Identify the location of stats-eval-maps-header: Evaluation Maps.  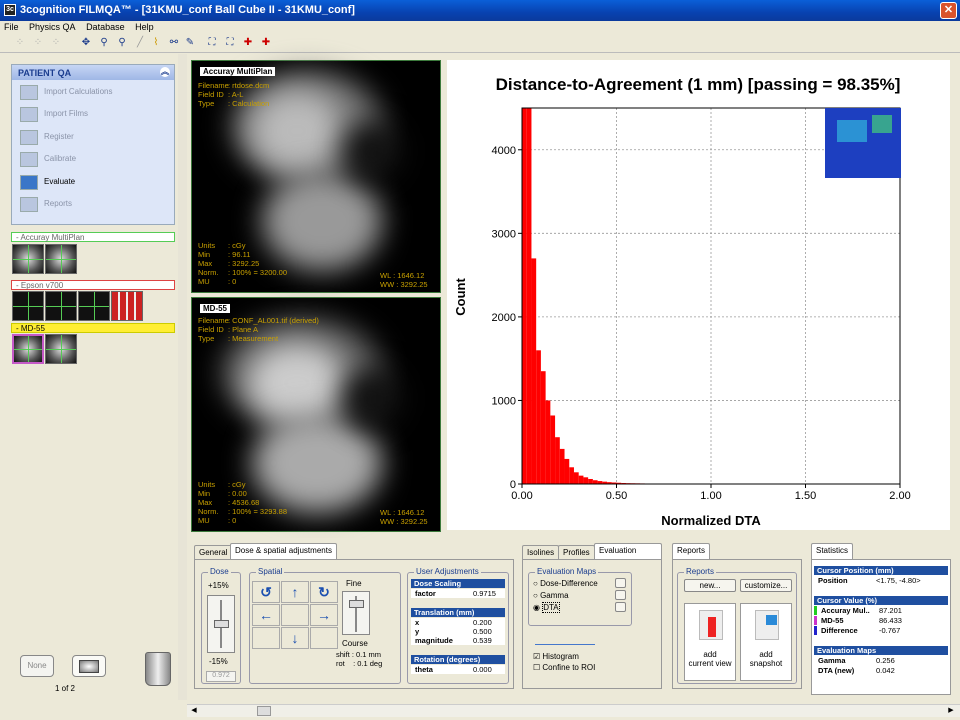
(881, 650).